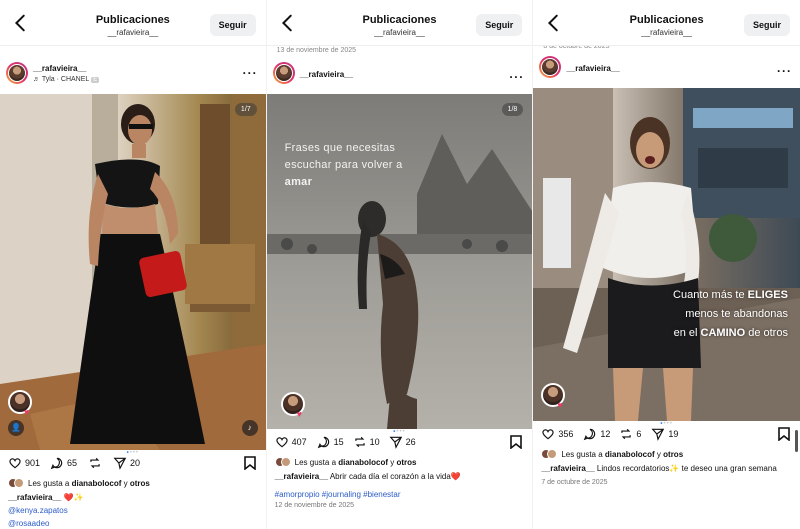 This screenshot has height=529, width=800. I want to click on comment-button: 65, so click(63, 463).